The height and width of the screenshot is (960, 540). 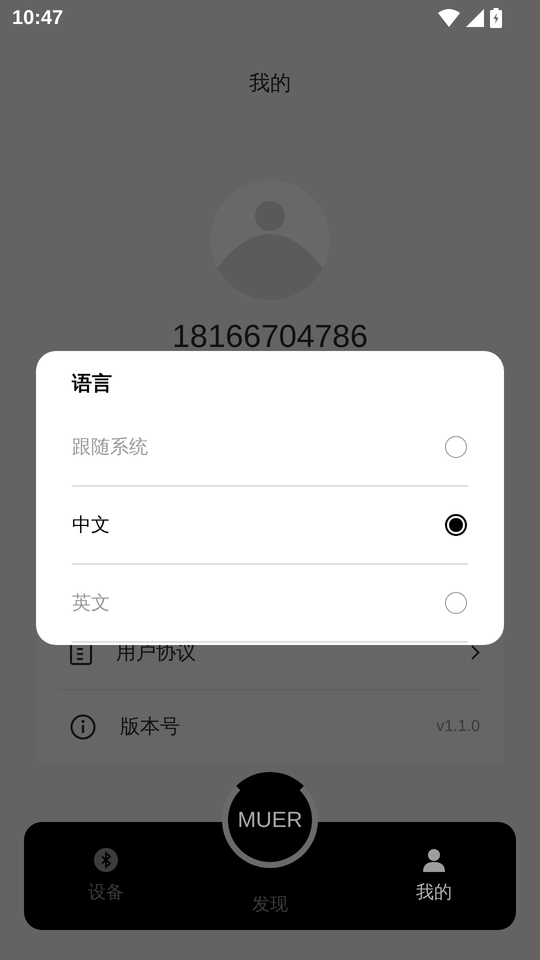 I want to click on nav-tab: 我的, so click(x=434, y=876).